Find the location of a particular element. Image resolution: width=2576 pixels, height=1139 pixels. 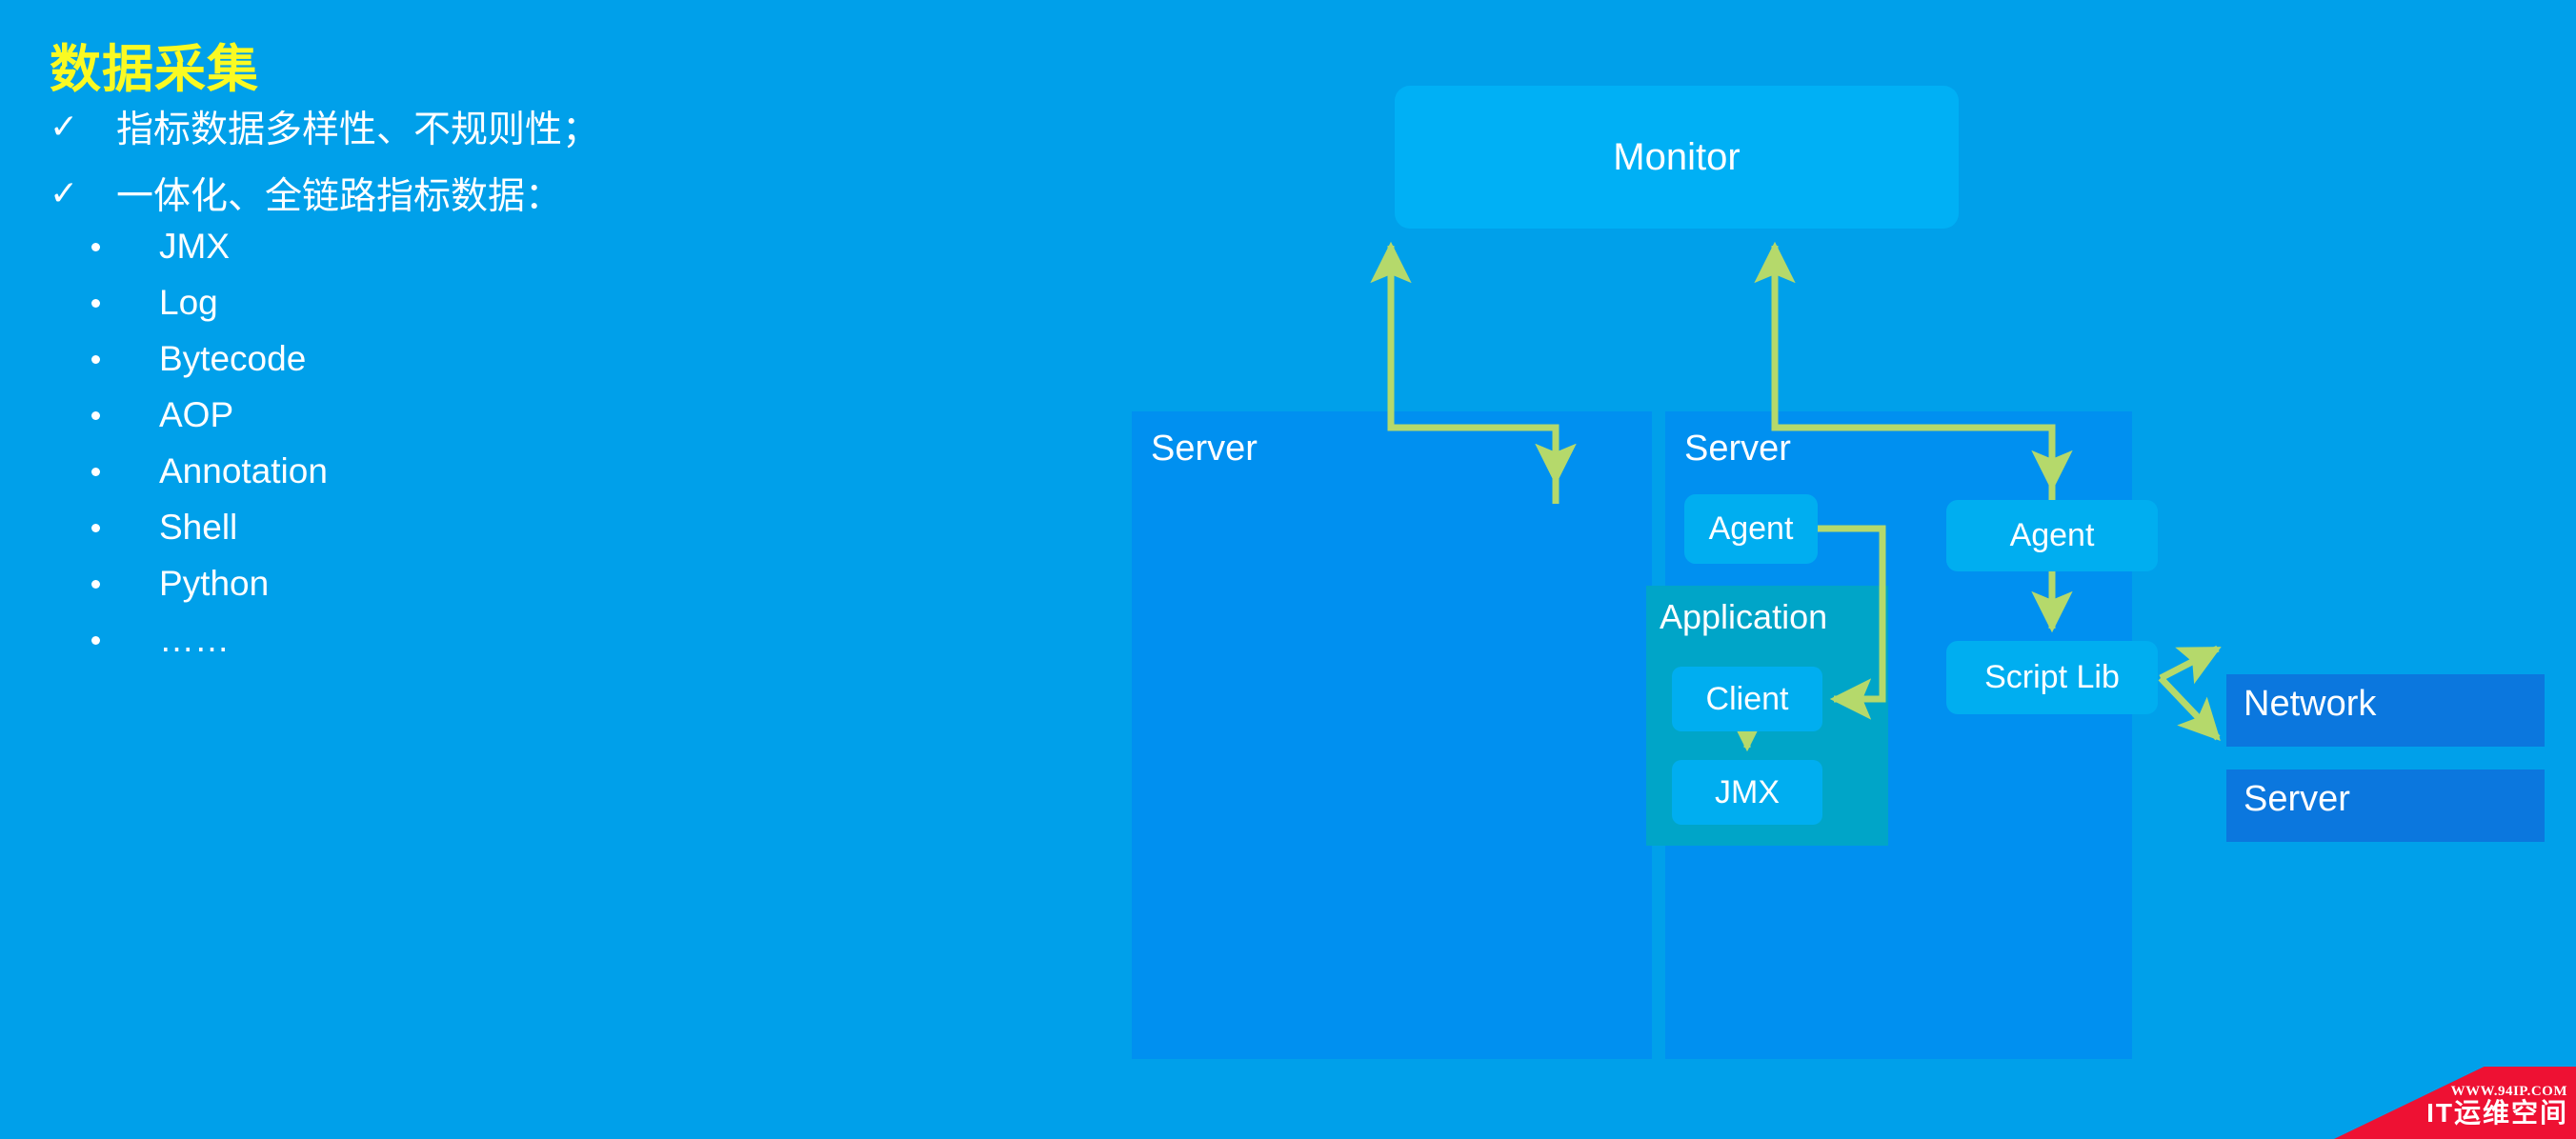

jmx-label: JMX is located at coordinates (1748, 791).